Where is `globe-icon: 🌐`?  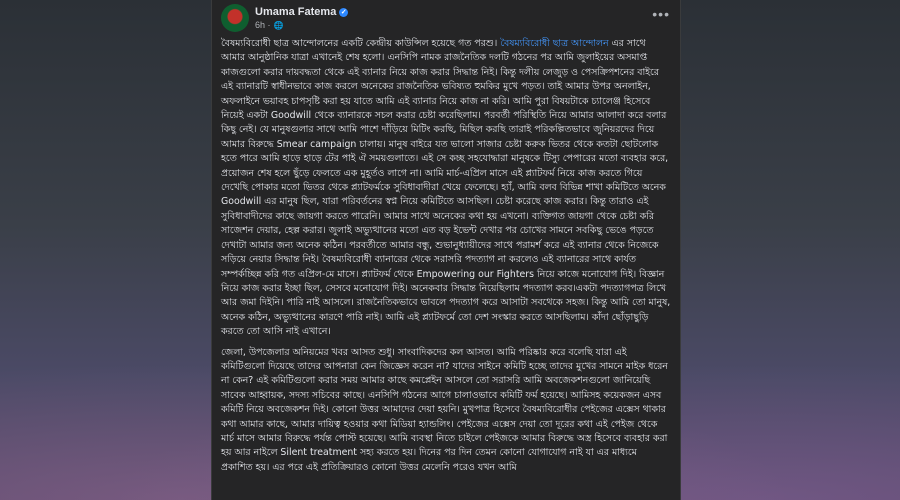
globe-icon: 🌐 is located at coordinates (278, 25).